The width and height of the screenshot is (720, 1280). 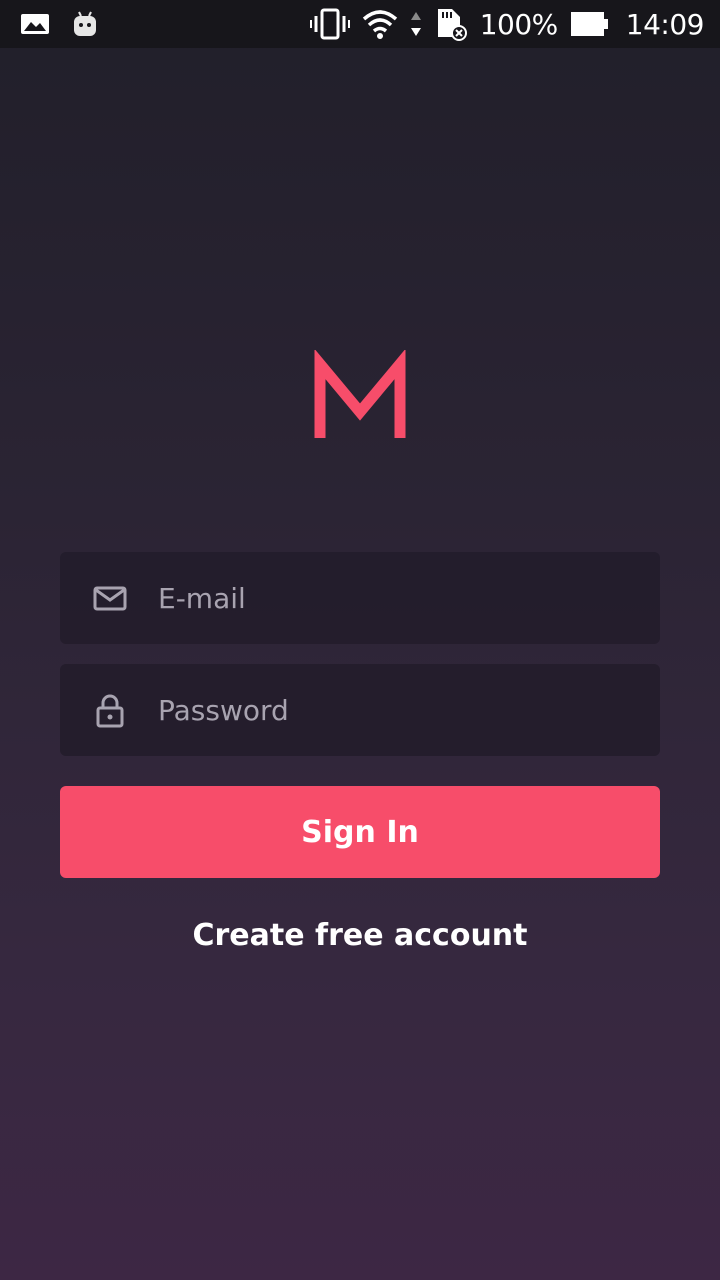 What do you see at coordinates (416, 24) in the screenshot?
I see `data-arrows-icon` at bounding box center [416, 24].